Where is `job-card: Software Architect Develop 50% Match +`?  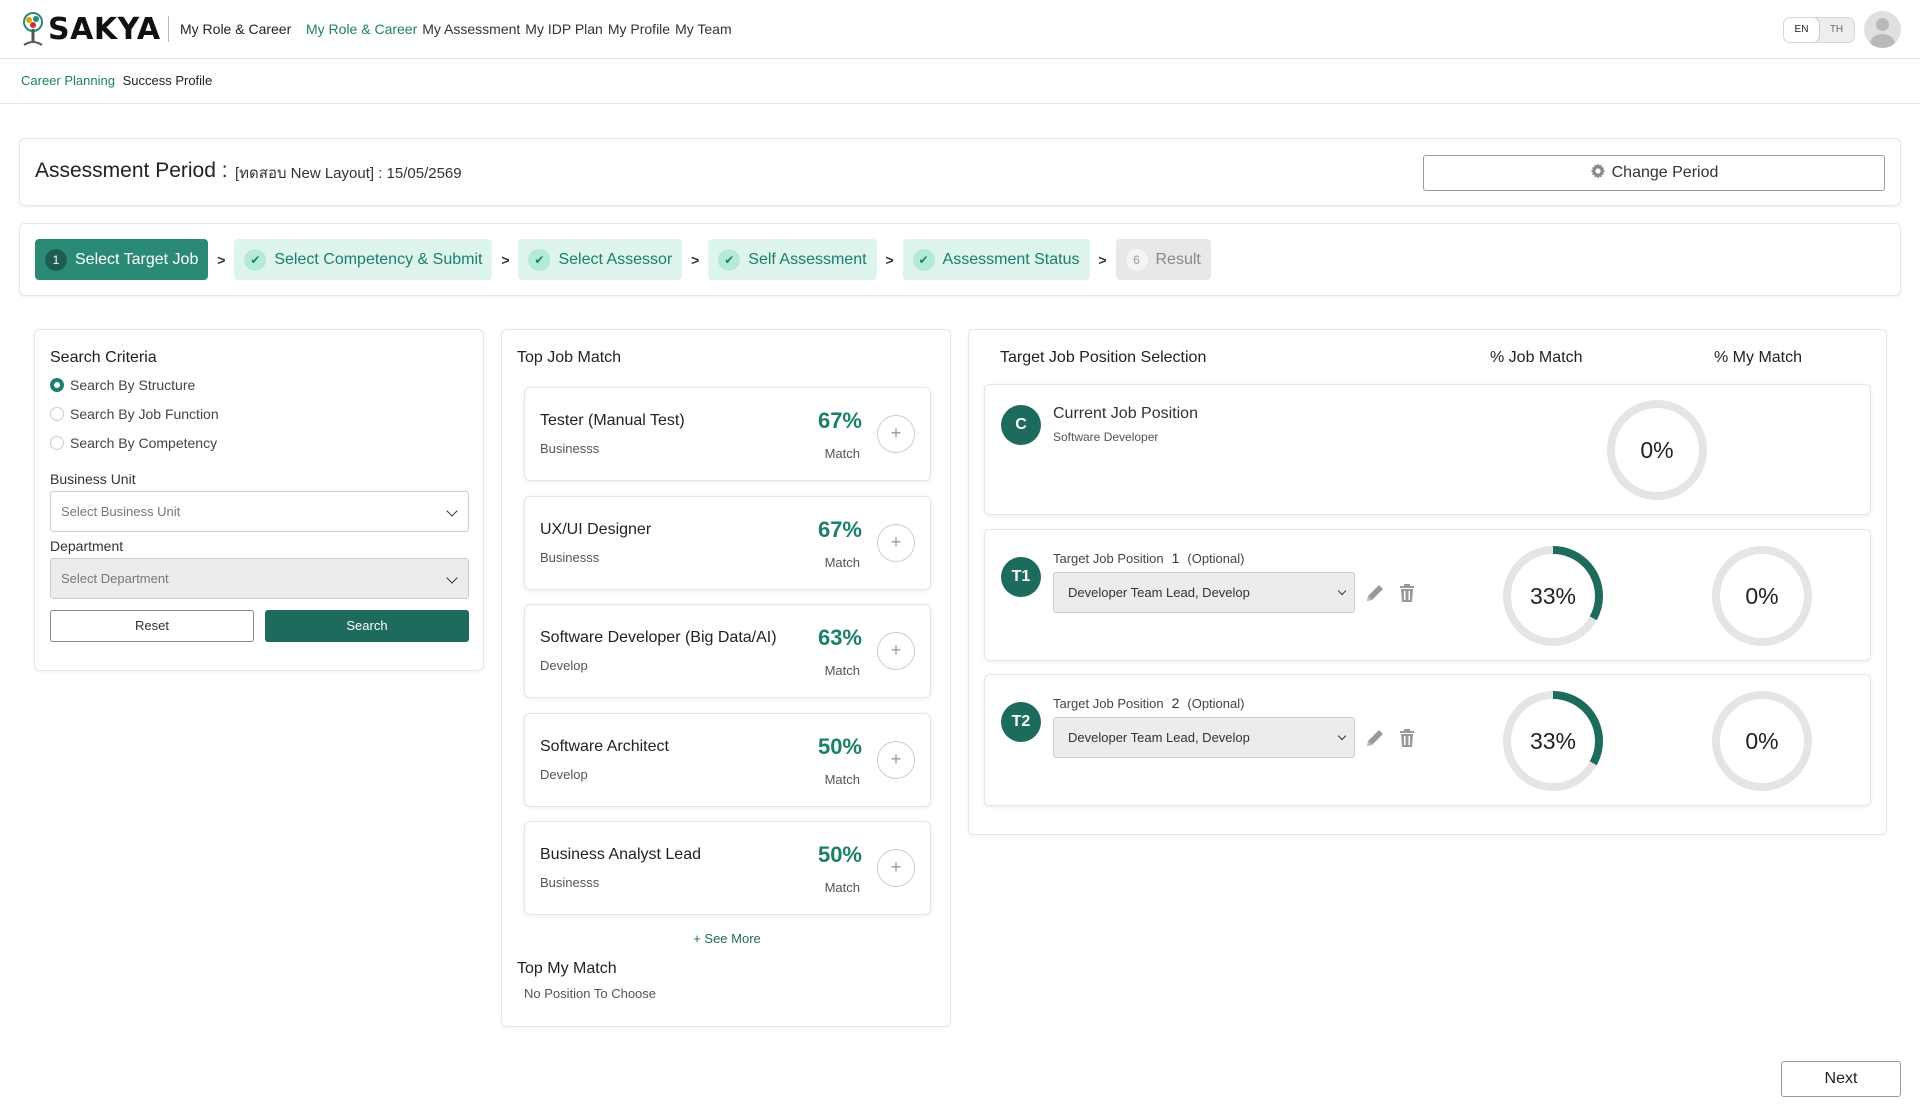
job-card: Software Architect Develop 50% Match + is located at coordinates (727, 760).